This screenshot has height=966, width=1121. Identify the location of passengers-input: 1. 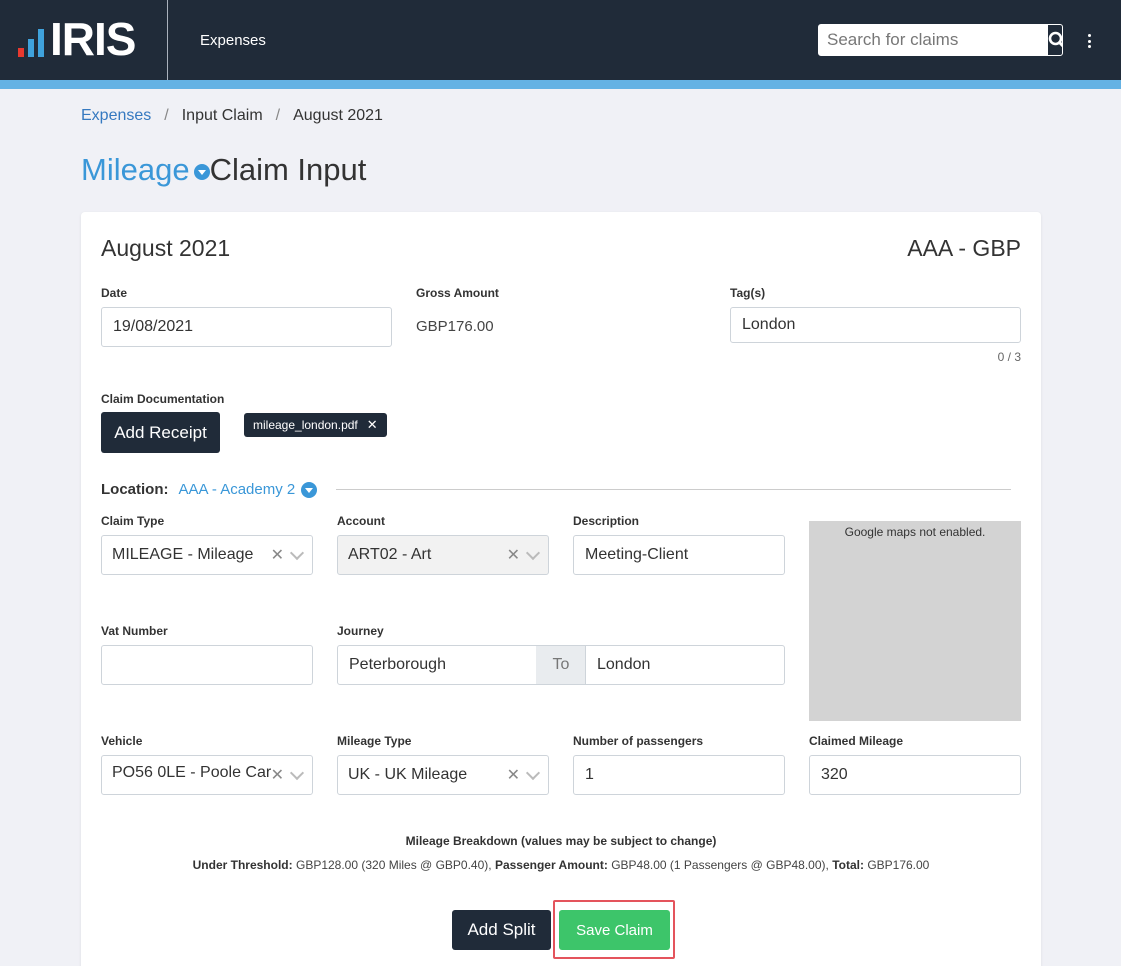
(679, 775).